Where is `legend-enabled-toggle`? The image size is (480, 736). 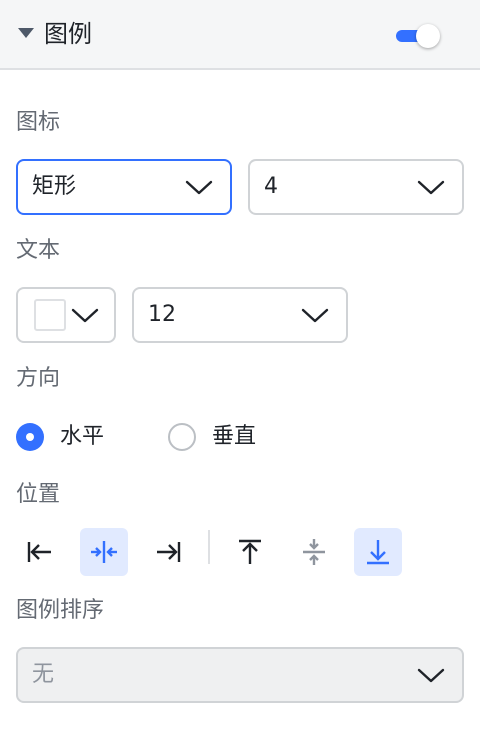
legend-enabled-toggle is located at coordinates (420, 36).